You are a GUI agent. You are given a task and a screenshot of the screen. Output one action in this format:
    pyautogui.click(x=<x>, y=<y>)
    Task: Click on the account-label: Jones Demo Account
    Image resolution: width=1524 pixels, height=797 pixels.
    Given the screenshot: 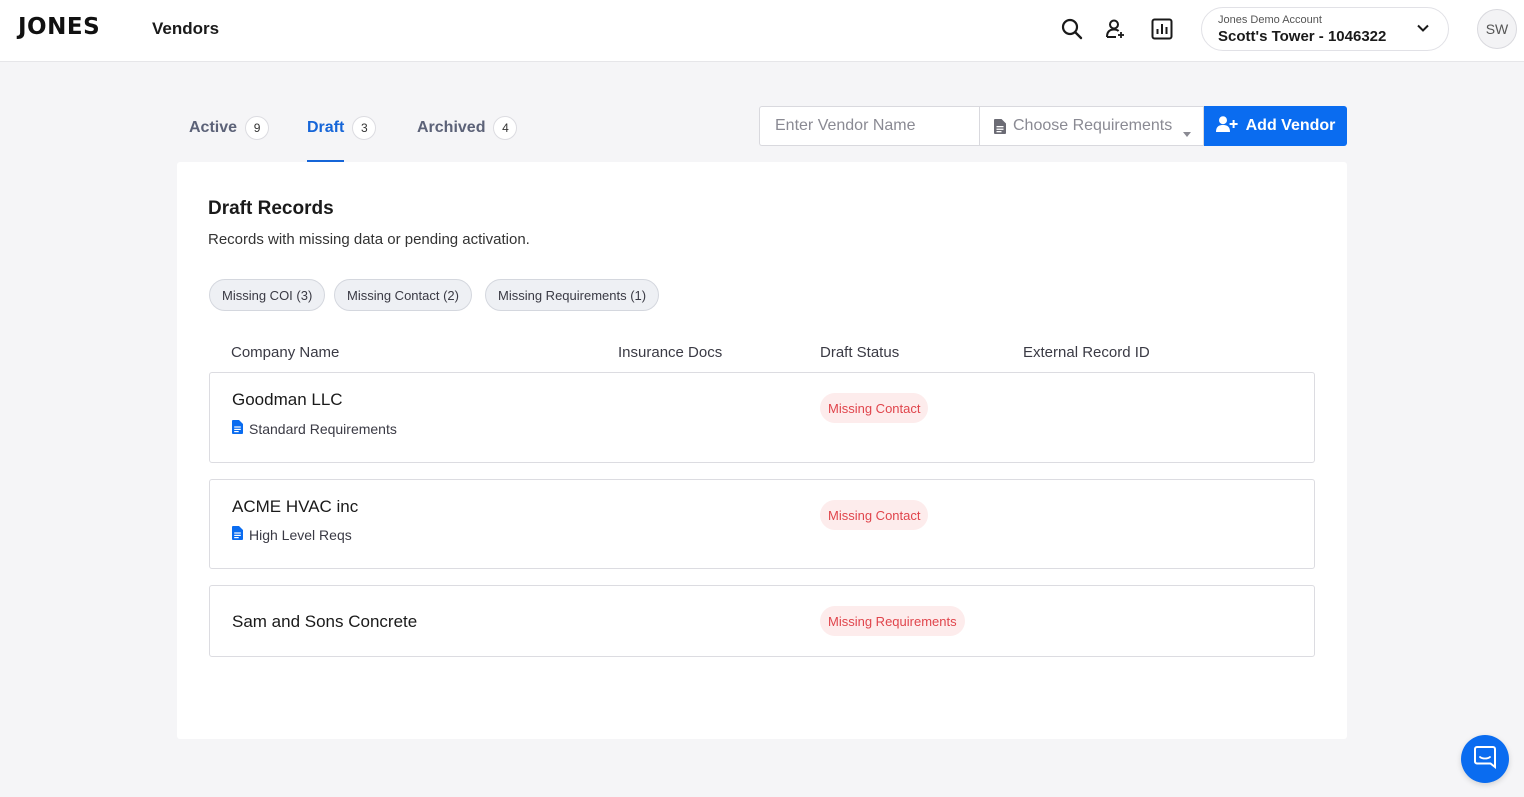 What is the action you would take?
    pyautogui.click(x=1270, y=20)
    